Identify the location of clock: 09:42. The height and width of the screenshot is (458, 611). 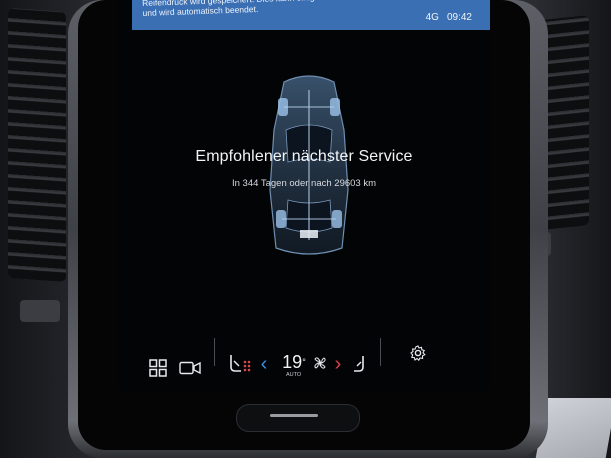
(459, 17).